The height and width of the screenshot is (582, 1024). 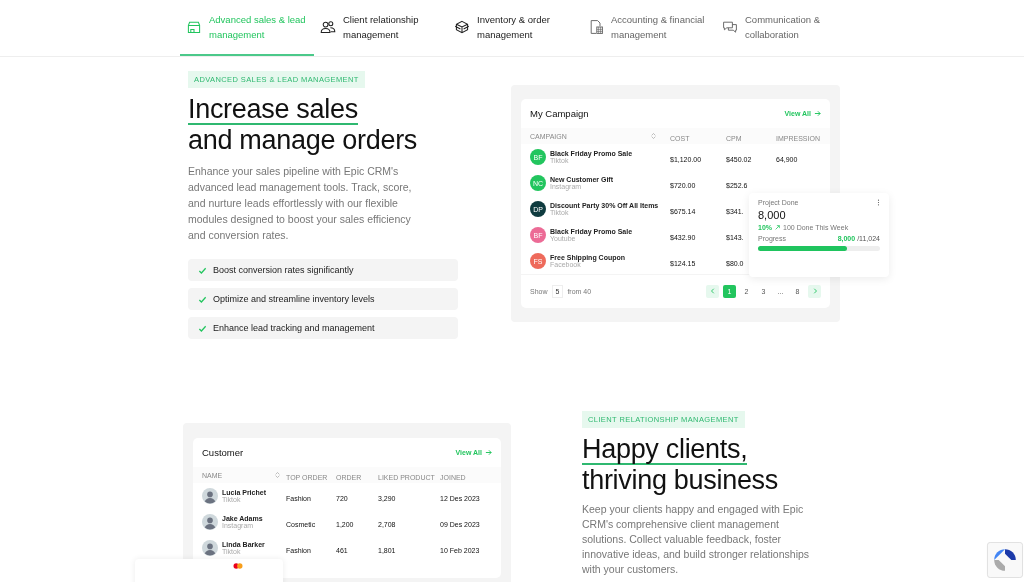 I want to click on heading: Increase sales, so click(x=273, y=110).